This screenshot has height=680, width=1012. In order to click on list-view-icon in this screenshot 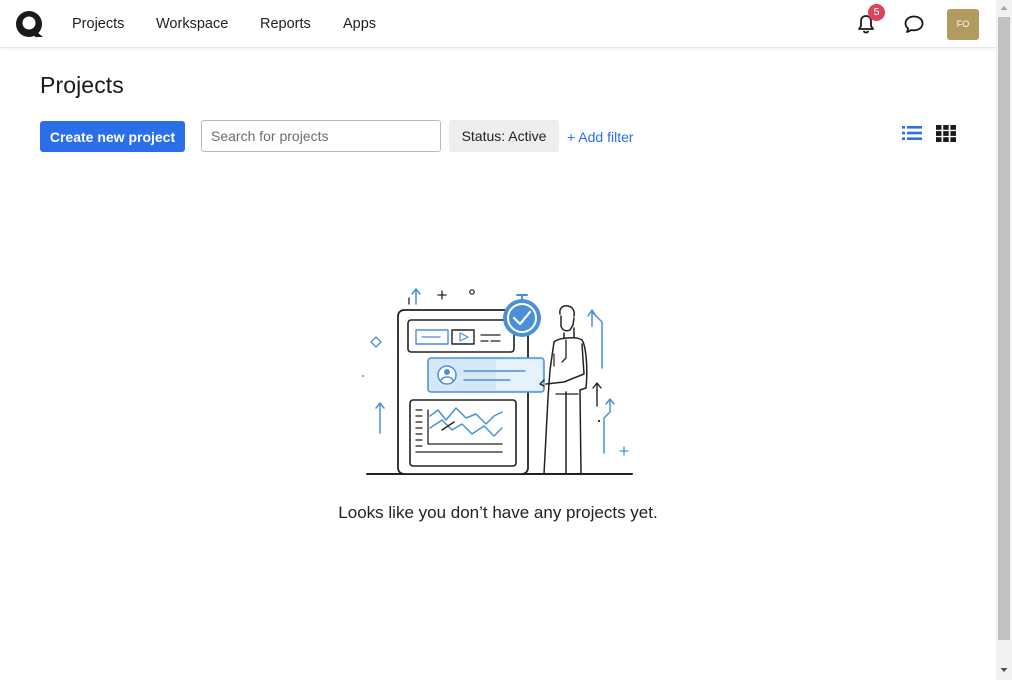, I will do `click(912, 133)`.